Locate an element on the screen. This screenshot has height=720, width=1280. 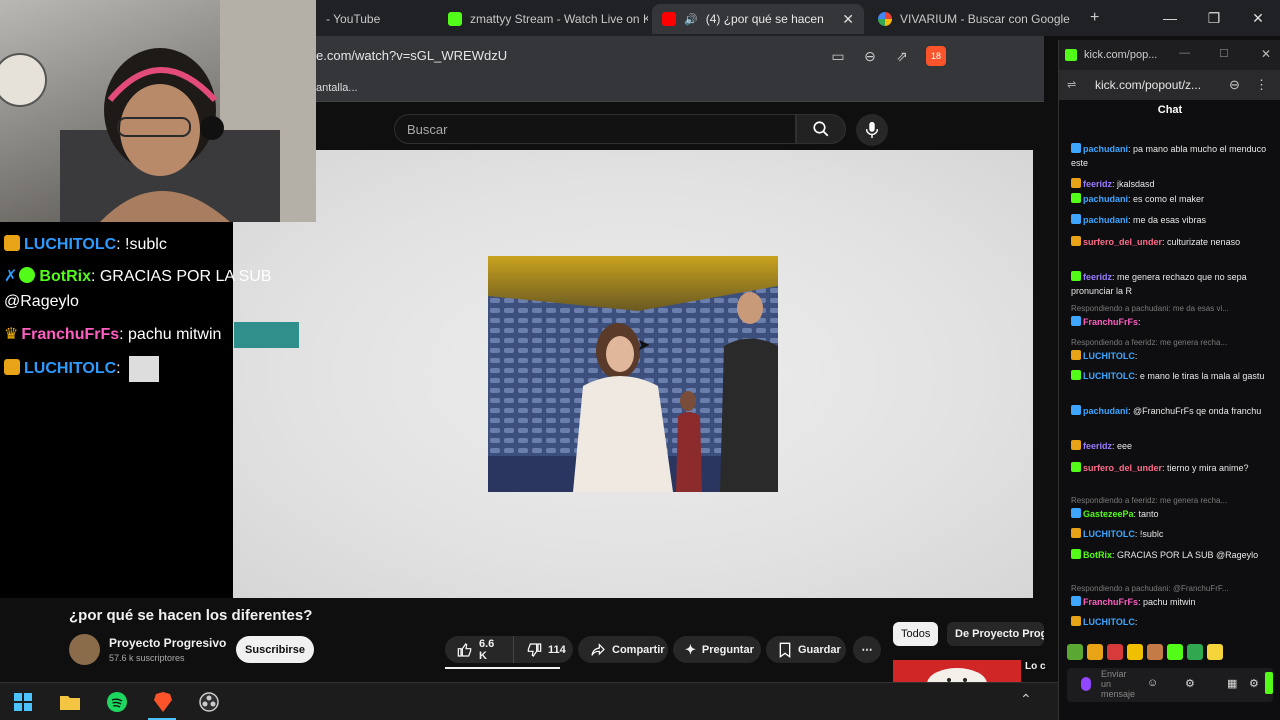
url-text: e.com/watch?v=sGL_WREWdzU is located at coordinates (411, 55).